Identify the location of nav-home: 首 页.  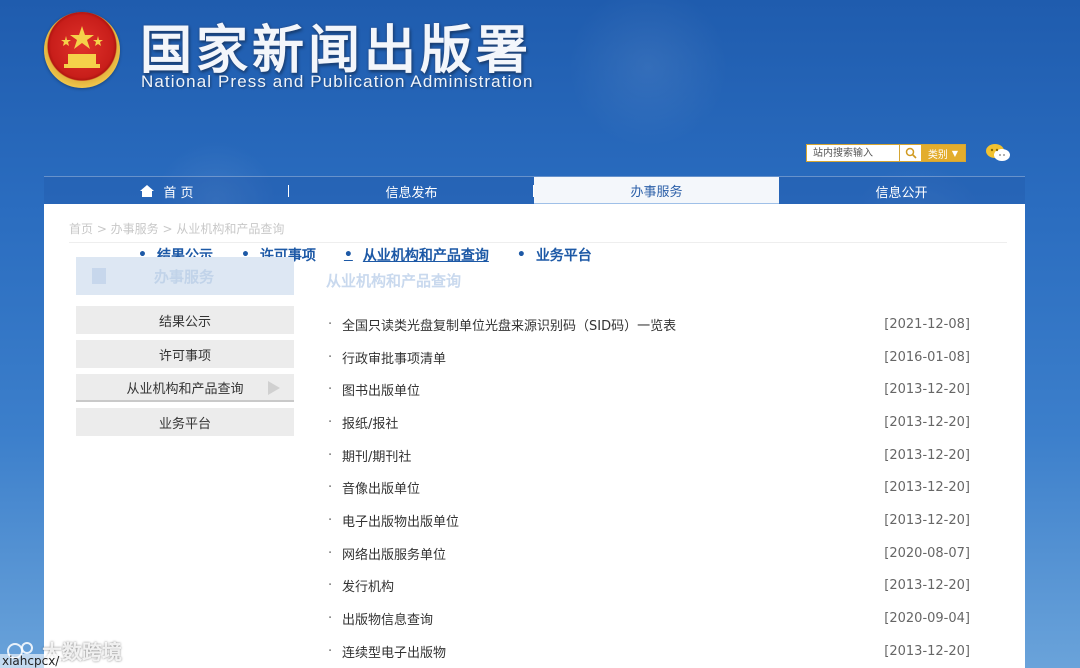
(166, 191).